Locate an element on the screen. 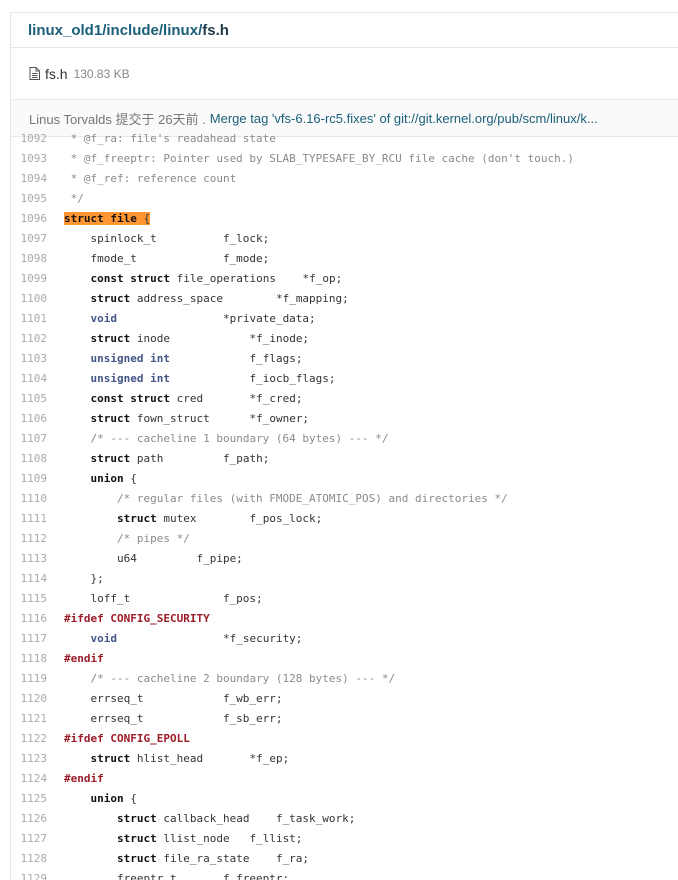 The height and width of the screenshot is (880, 678). line-number: 1115 is located at coordinates (37, 599).